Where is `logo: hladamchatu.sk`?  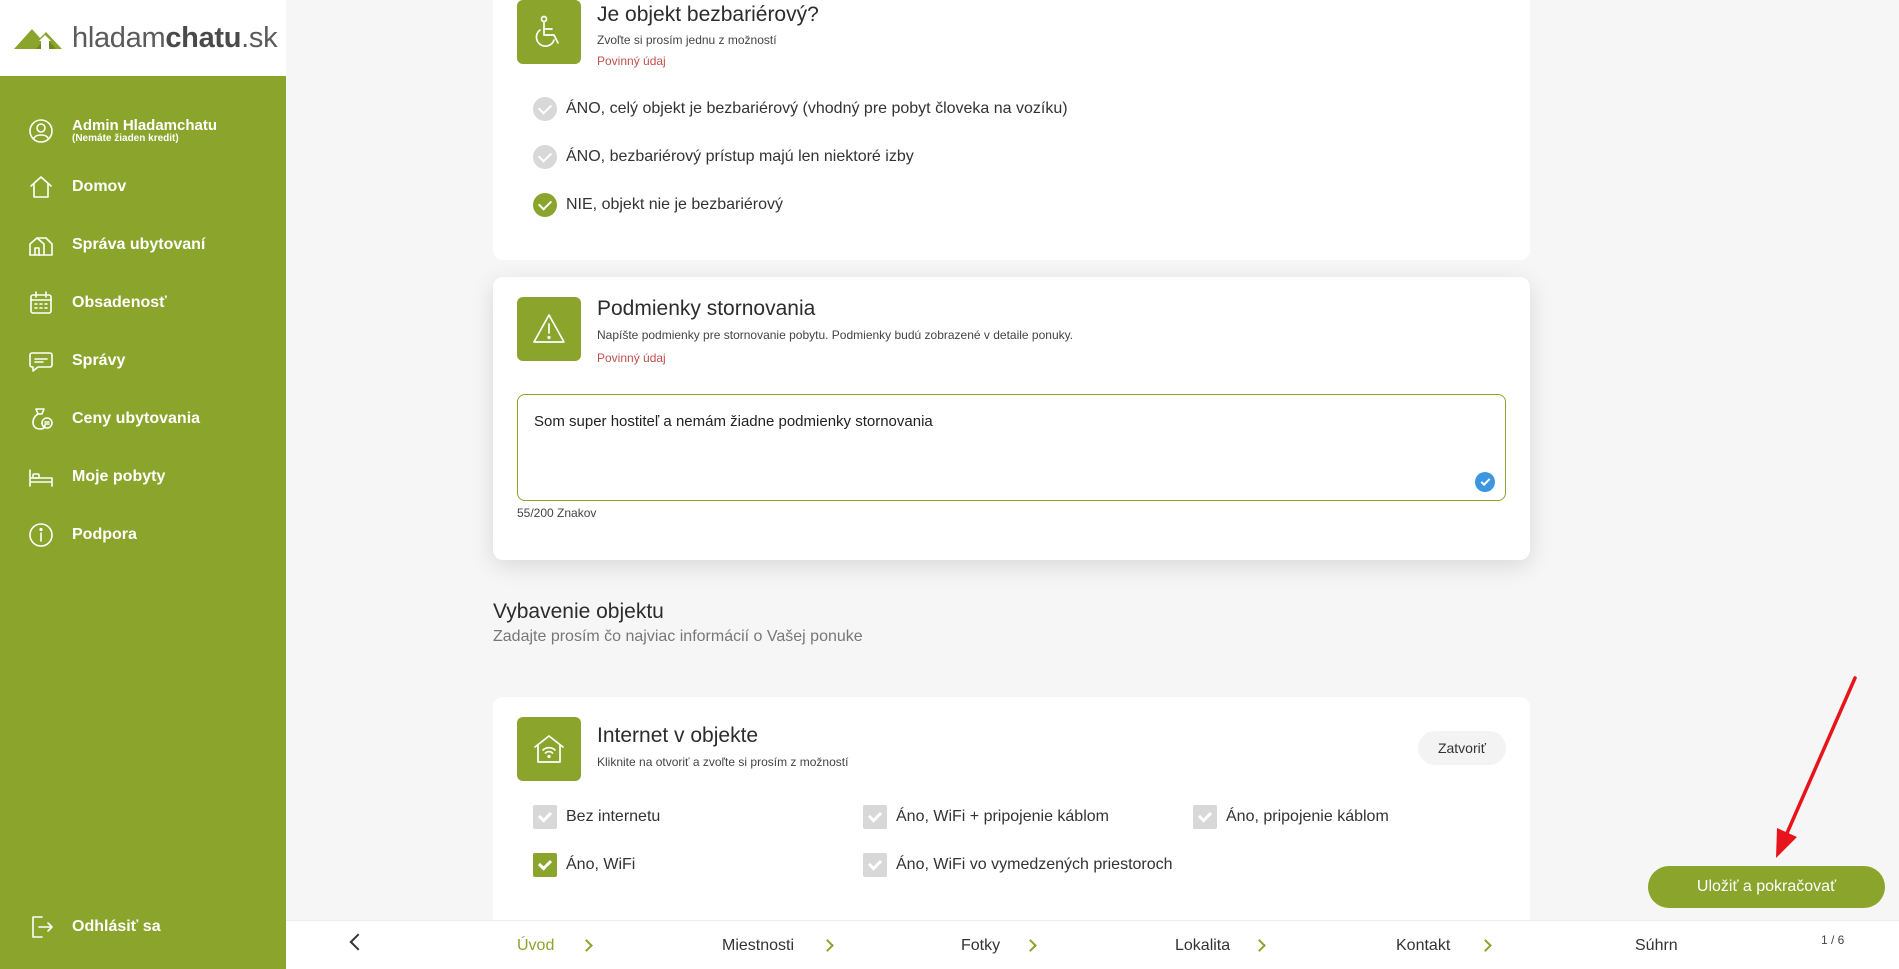 logo: hladamchatu.sk is located at coordinates (143, 38).